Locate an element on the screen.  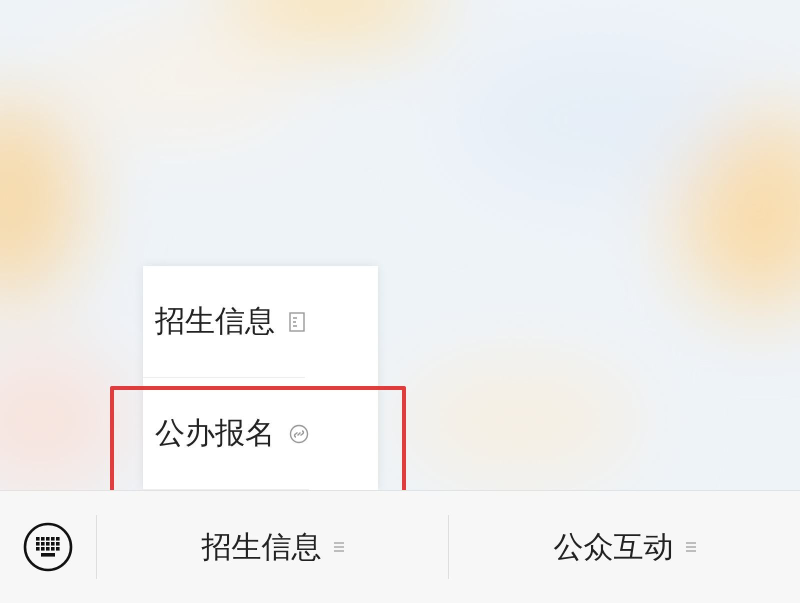
document-icon is located at coordinates (297, 322).